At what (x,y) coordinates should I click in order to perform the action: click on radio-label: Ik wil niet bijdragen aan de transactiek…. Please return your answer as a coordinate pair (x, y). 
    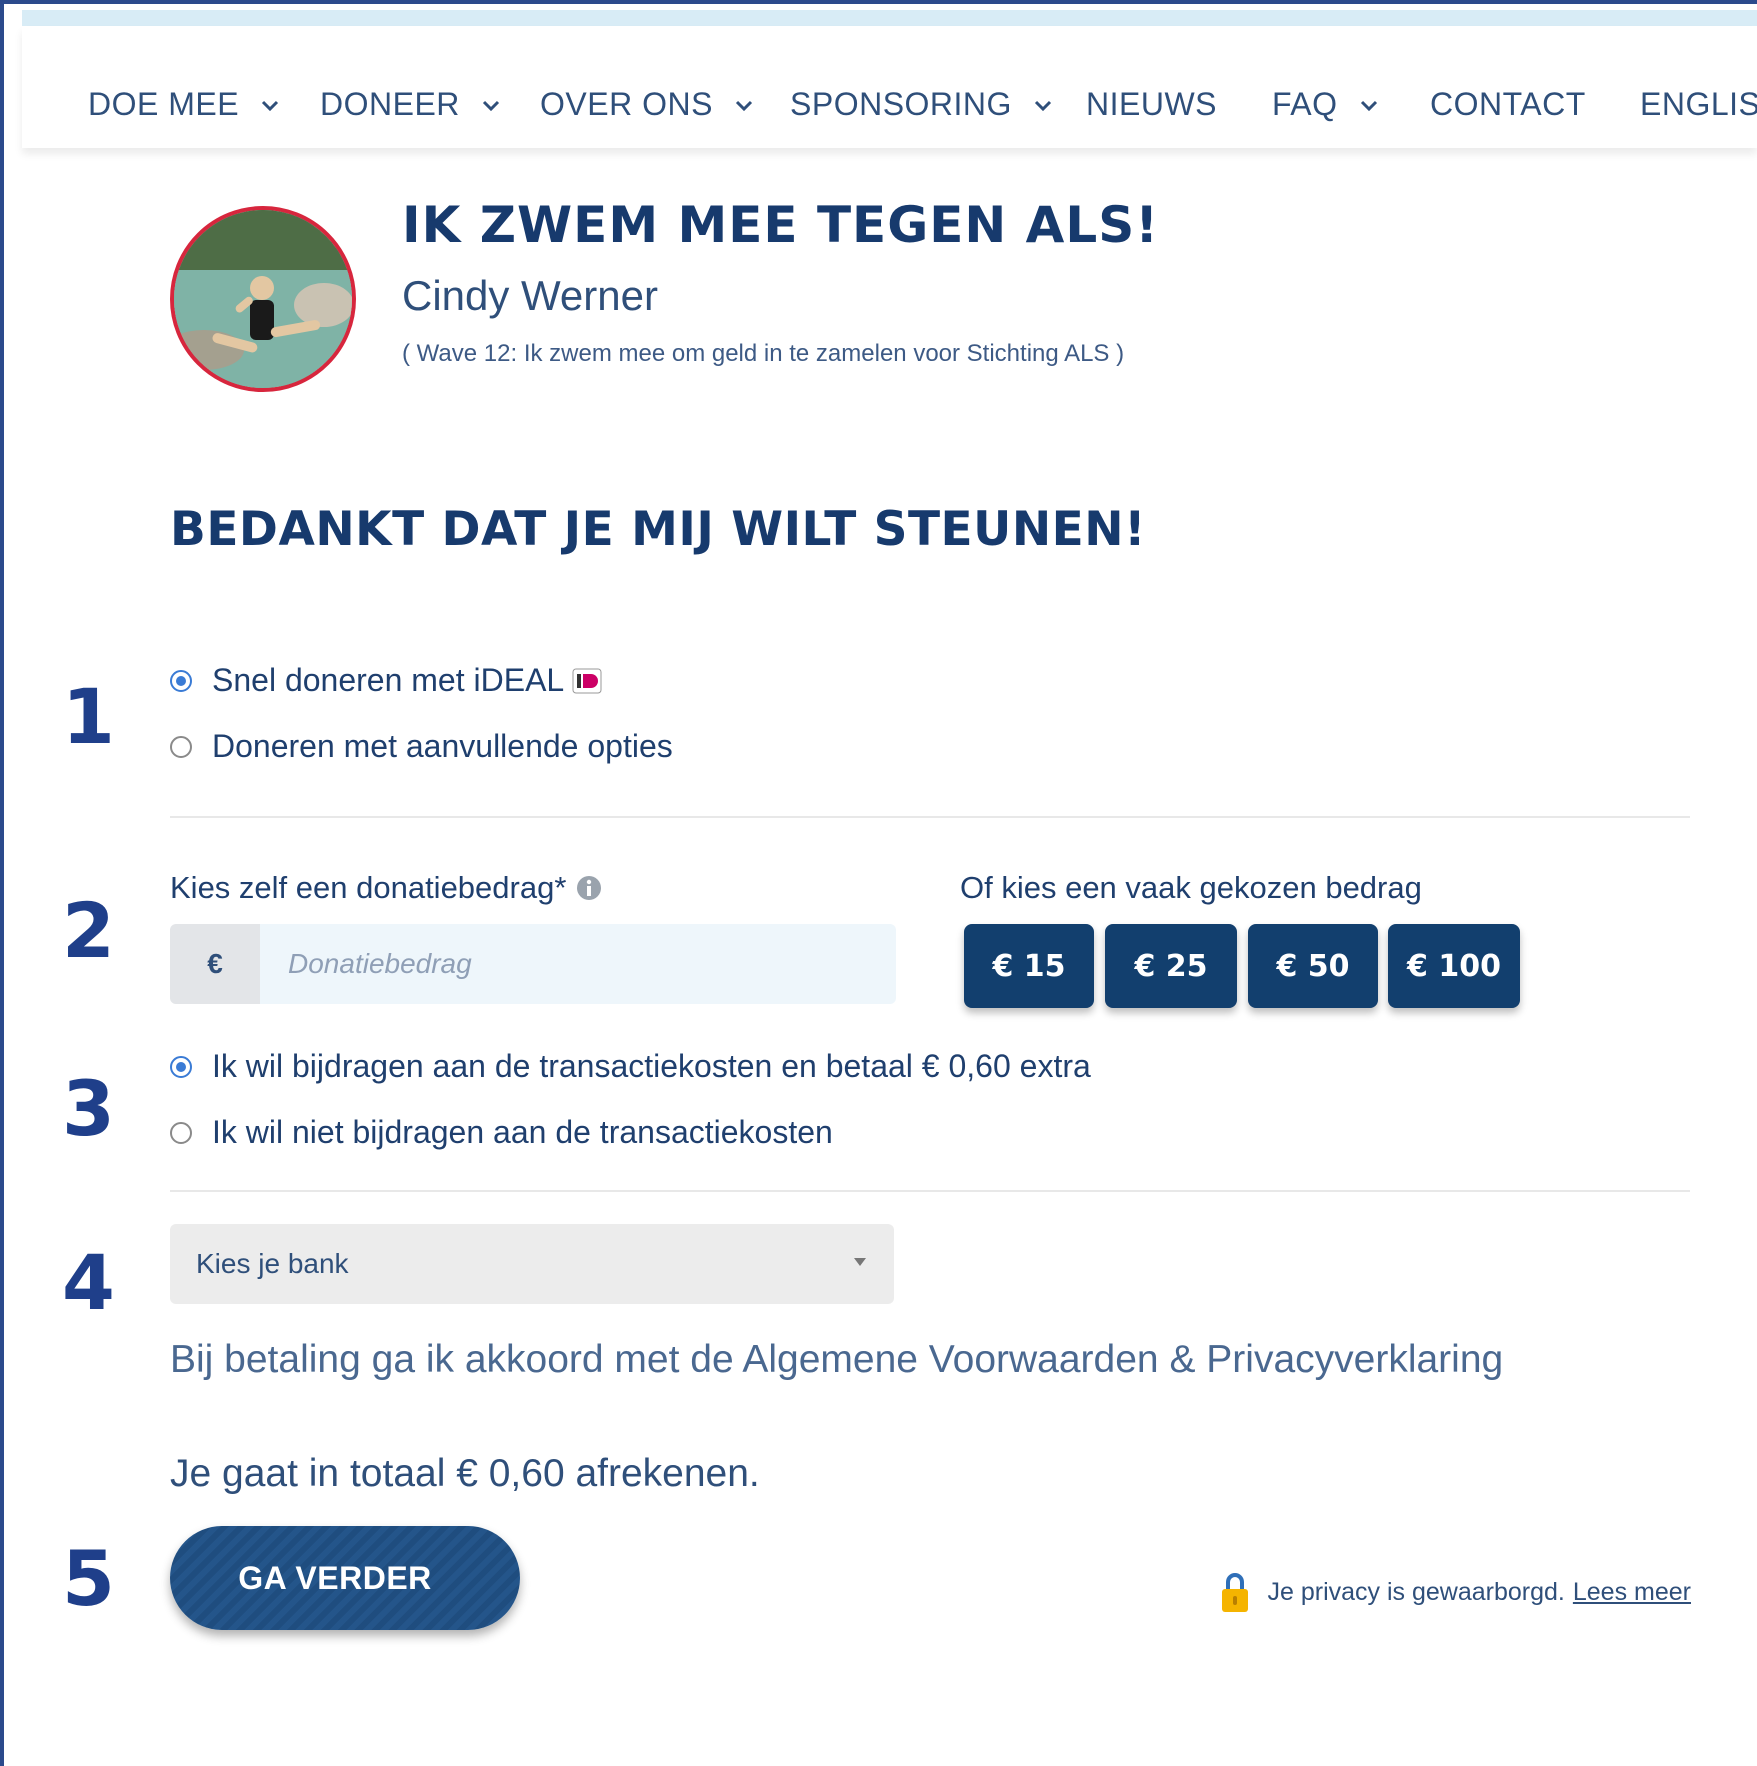
    Looking at the image, I should click on (522, 1132).